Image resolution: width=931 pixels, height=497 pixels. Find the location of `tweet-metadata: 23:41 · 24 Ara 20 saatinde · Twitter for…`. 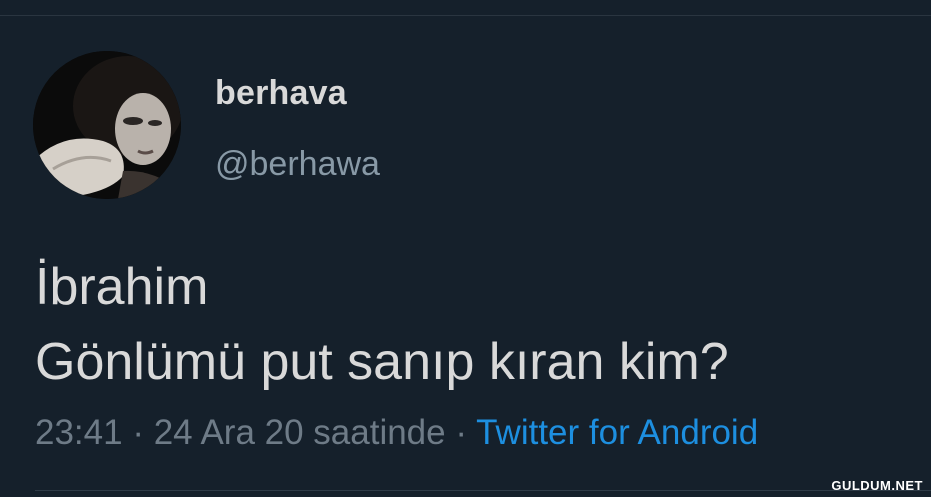

tweet-metadata: 23:41 · 24 Ara 20 saatinde · Twitter for… is located at coordinates (396, 433).